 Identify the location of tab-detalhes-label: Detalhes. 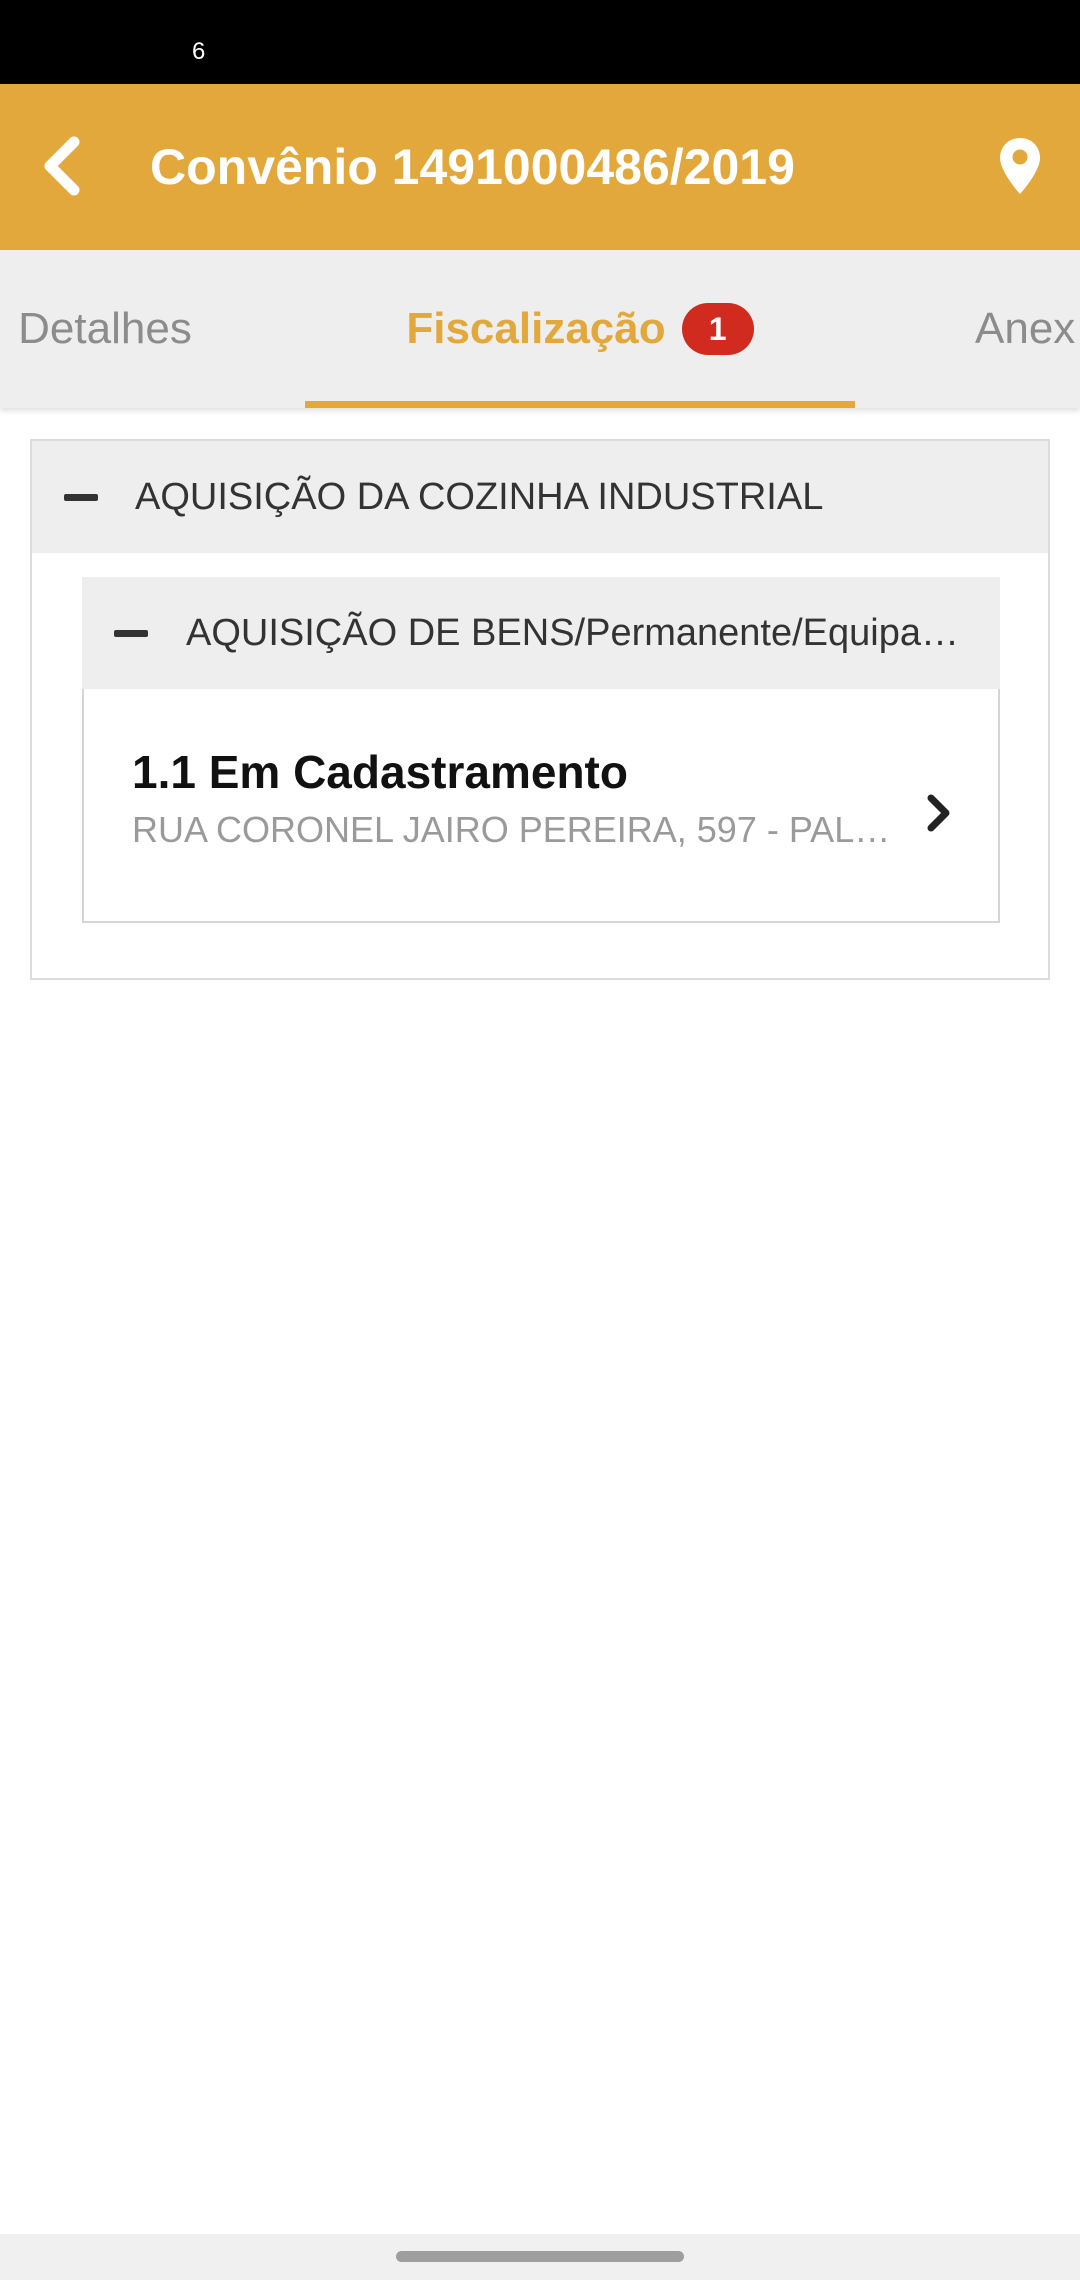
(105, 328).